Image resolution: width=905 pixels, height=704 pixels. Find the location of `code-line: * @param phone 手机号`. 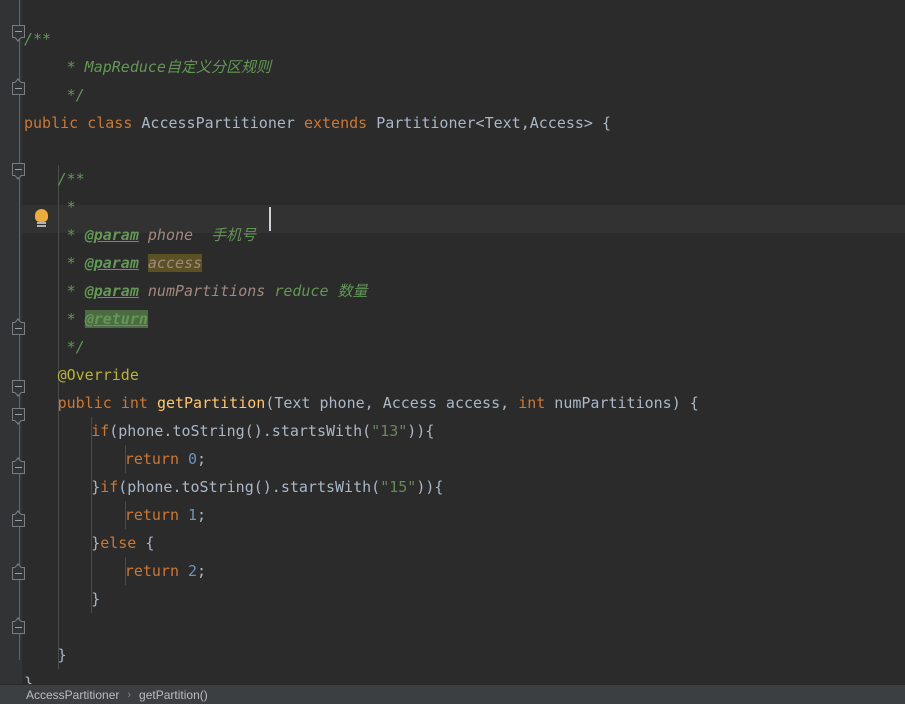

code-line: * @param phone 手机号 is located at coordinates (157, 235).